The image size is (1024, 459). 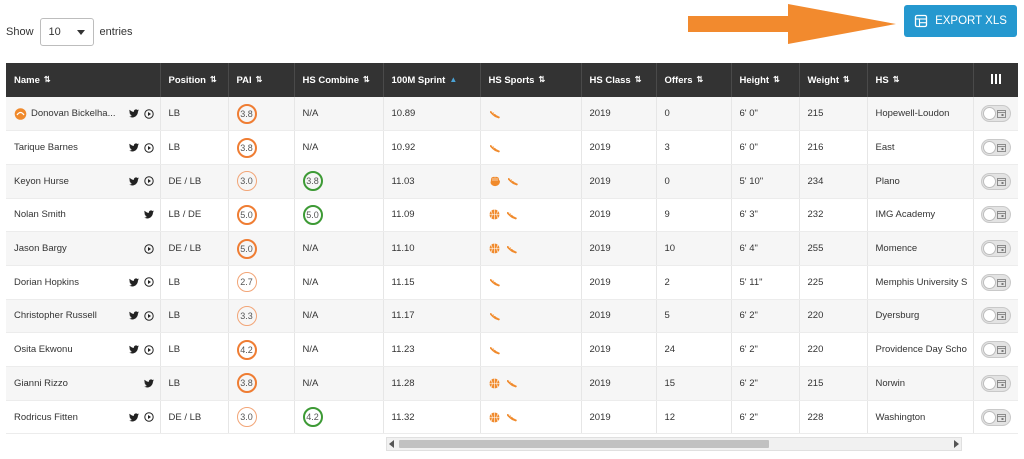 What do you see at coordinates (41, 383) in the screenshot?
I see `player-name-link: Gianni Rizzo` at bounding box center [41, 383].